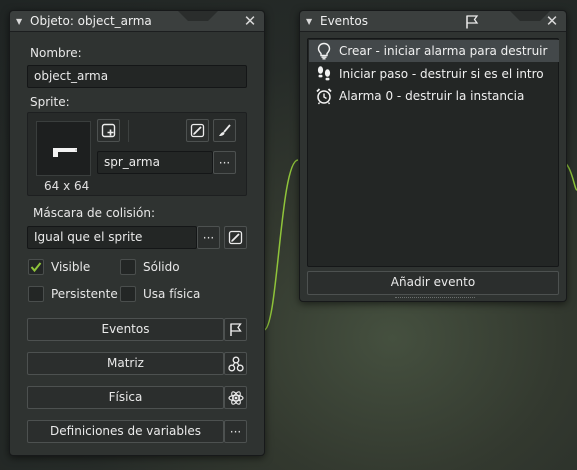 Image resolution: width=577 pixels, height=470 pixels. I want to click on lightbulb-icon, so click(324, 51).